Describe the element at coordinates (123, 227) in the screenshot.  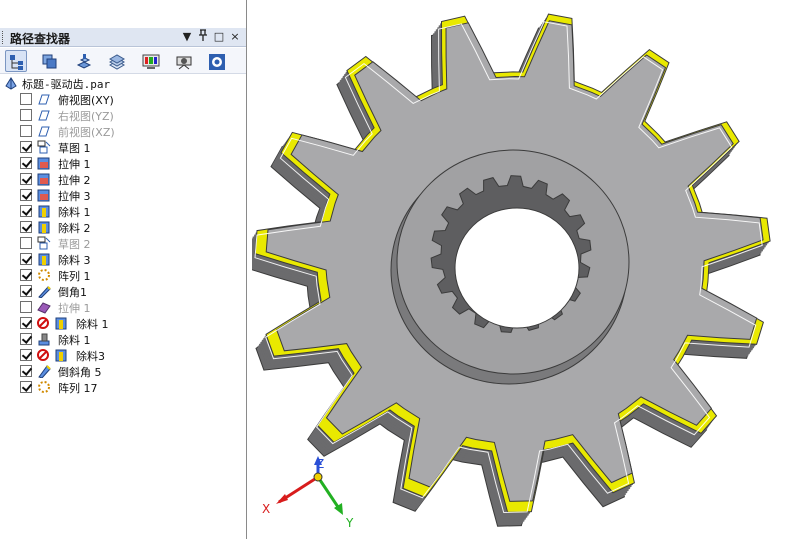
I see `tree-row: 除料 2` at that location.